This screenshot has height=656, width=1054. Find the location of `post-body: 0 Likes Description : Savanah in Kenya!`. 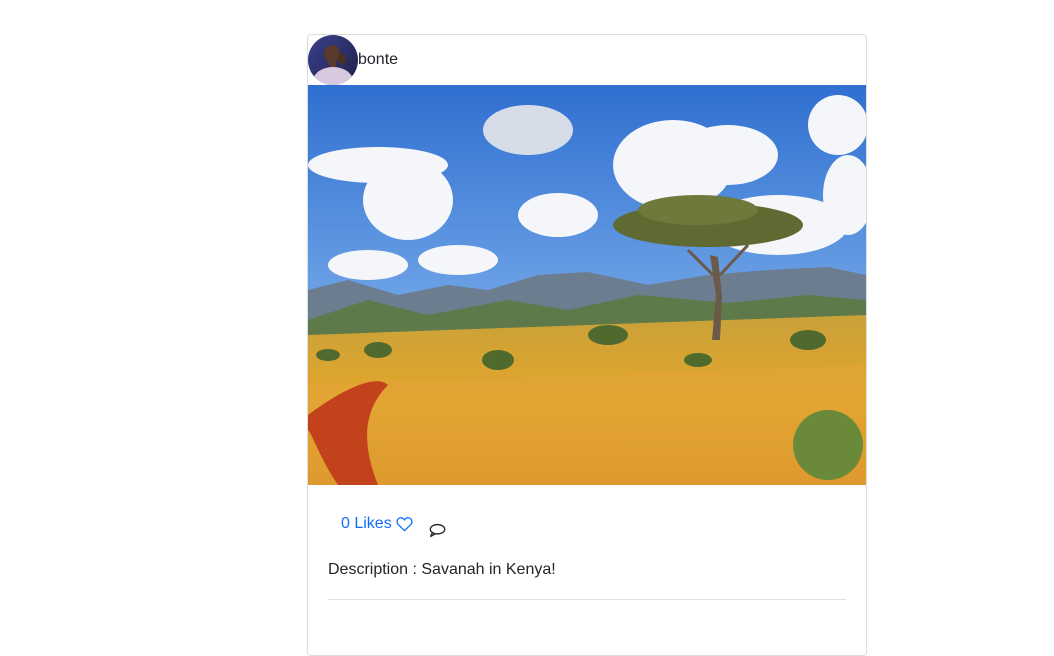

post-body: 0 Likes Description : Savanah in Kenya! is located at coordinates (587, 542).